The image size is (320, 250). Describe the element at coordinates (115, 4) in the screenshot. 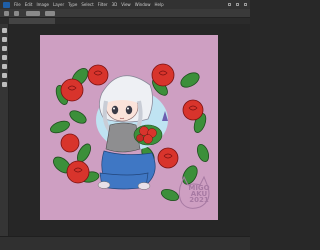

I see `menu-item-3d: 3D` at that location.